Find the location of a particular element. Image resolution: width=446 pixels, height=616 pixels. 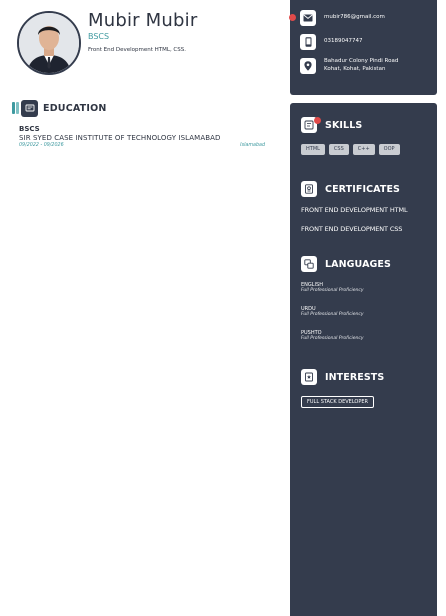

language-item: URDU Full Professional Proficiency is located at coordinates (332, 311).